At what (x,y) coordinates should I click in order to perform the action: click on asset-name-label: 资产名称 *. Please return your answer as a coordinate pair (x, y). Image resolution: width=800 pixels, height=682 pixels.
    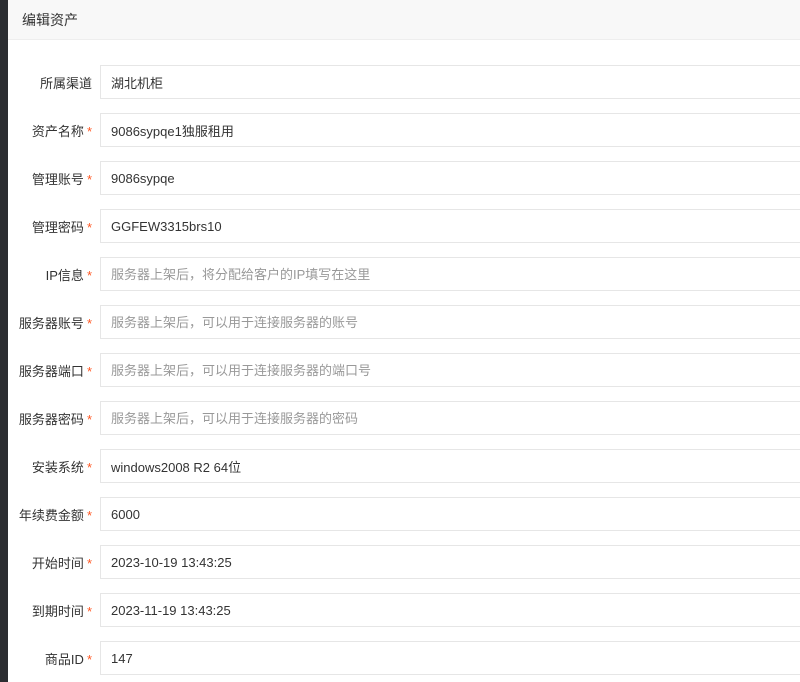
    Looking at the image, I should click on (61, 131).